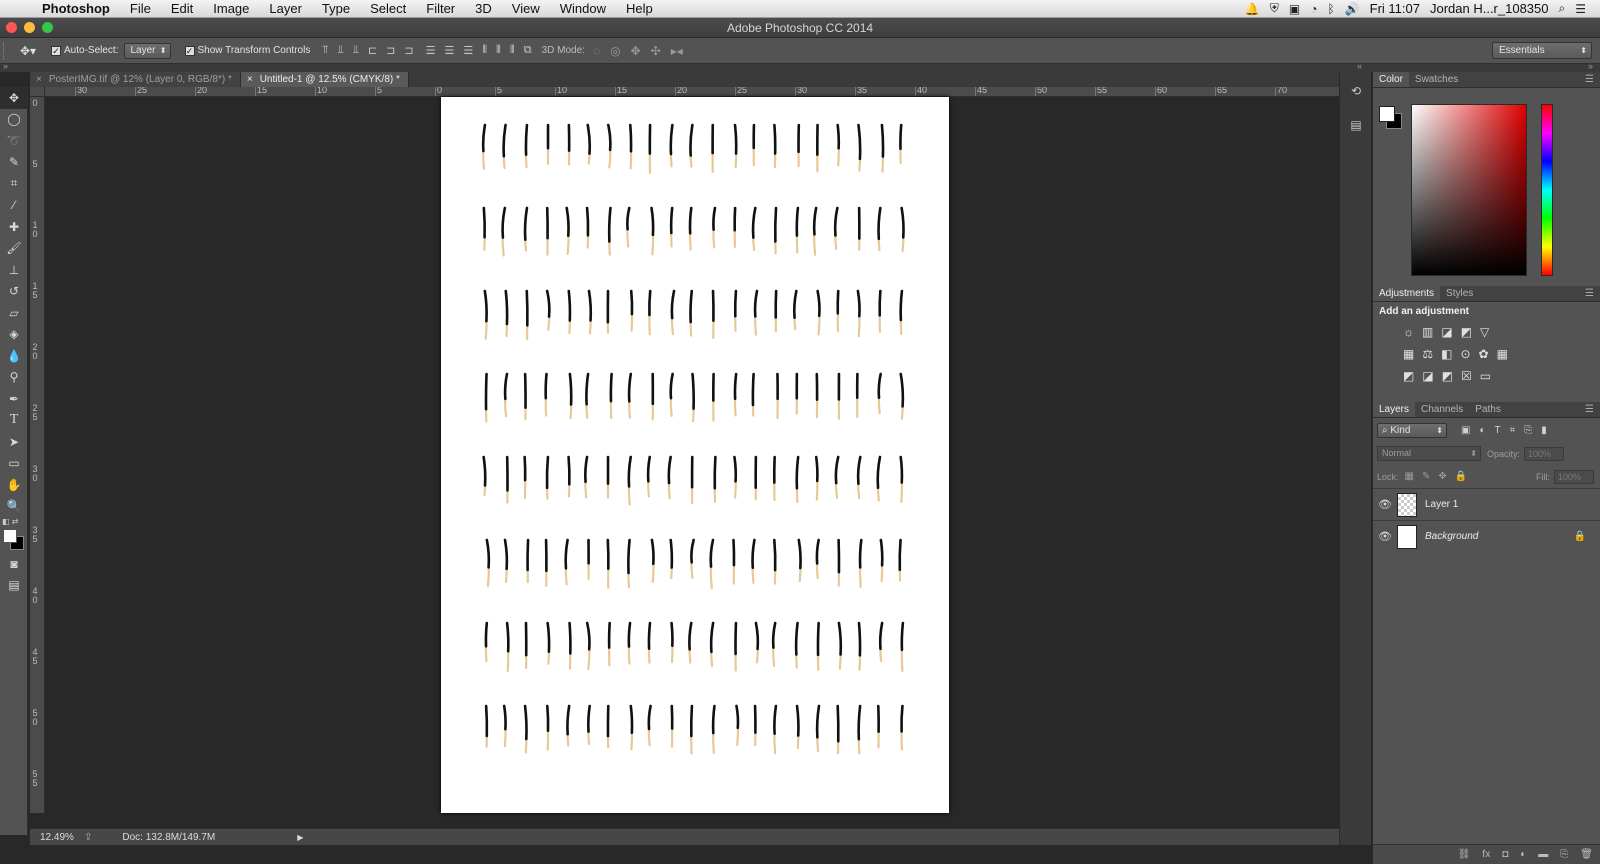 The width and height of the screenshot is (1600, 864). Describe the element at coordinates (14, 249) in the screenshot. I see `brush-tool-icon: 🖌` at that location.